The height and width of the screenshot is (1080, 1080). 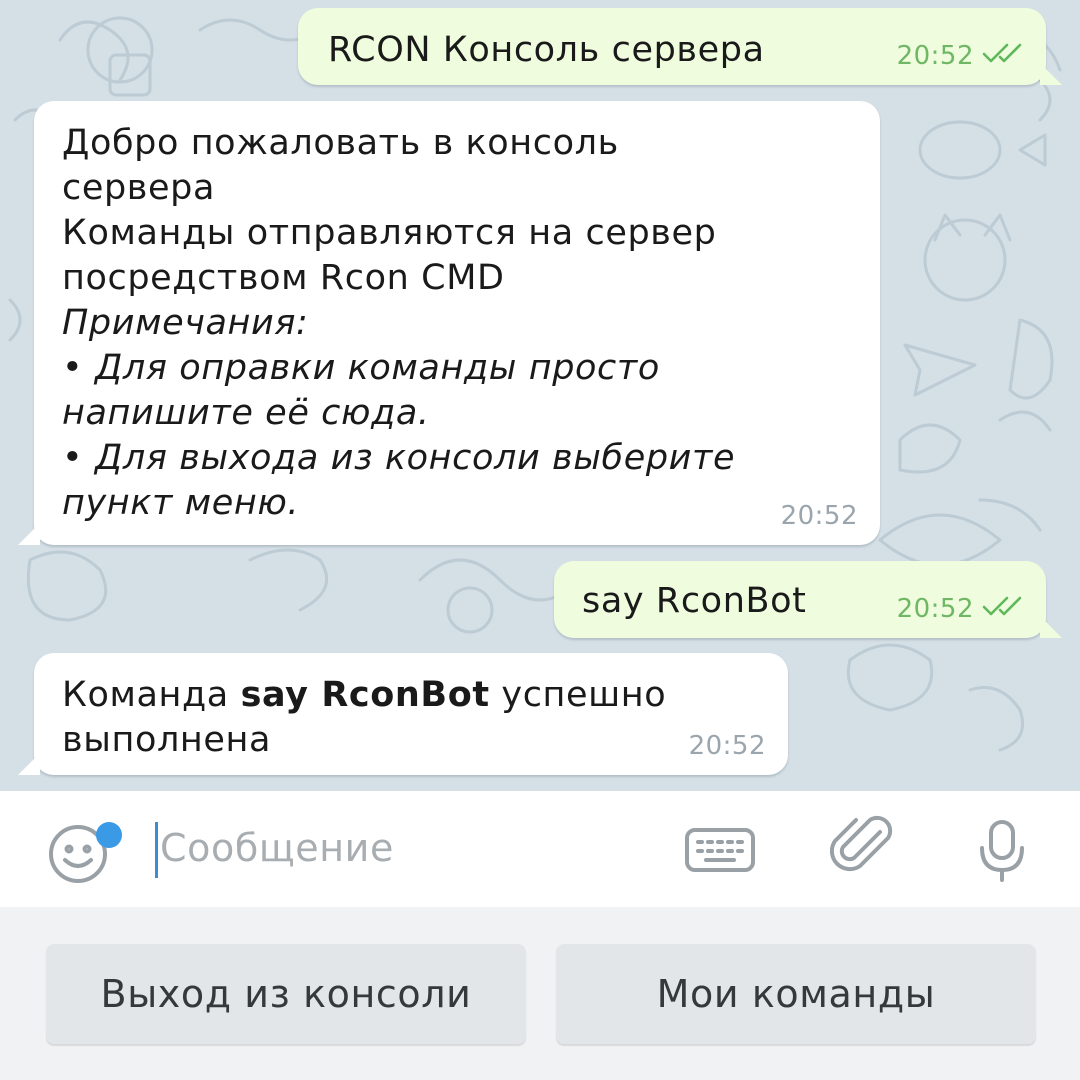 What do you see at coordinates (389, 233) in the screenshot?
I see `message-line: Команды отправляются на сервер` at bounding box center [389, 233].